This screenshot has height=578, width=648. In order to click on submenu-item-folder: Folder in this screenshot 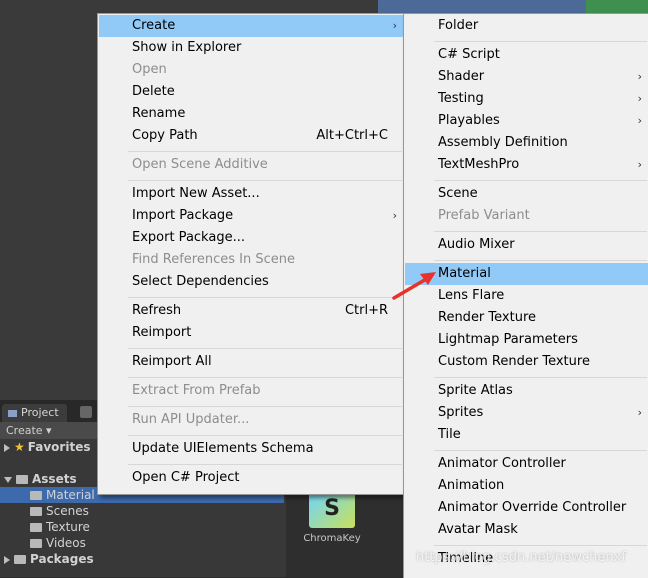, I will do `click(526, 26)`.